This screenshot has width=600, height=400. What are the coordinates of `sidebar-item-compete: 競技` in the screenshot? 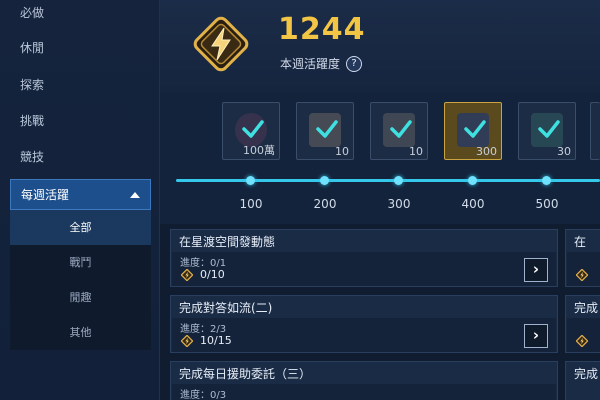 It's located at (32, 157).